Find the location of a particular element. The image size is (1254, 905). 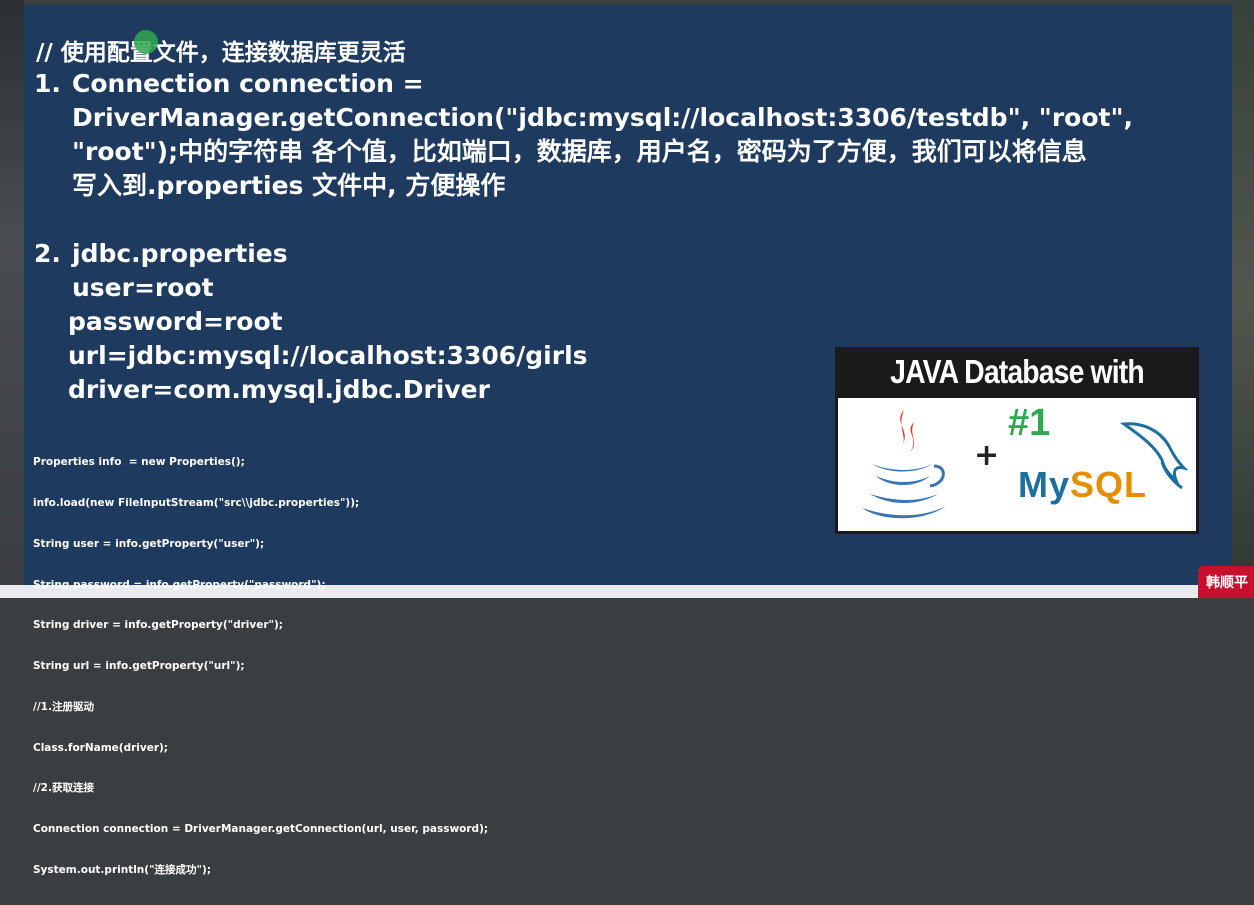

list-line: 写入到.properties 文件中, 方便操作 is located at coordinates (289, 185).